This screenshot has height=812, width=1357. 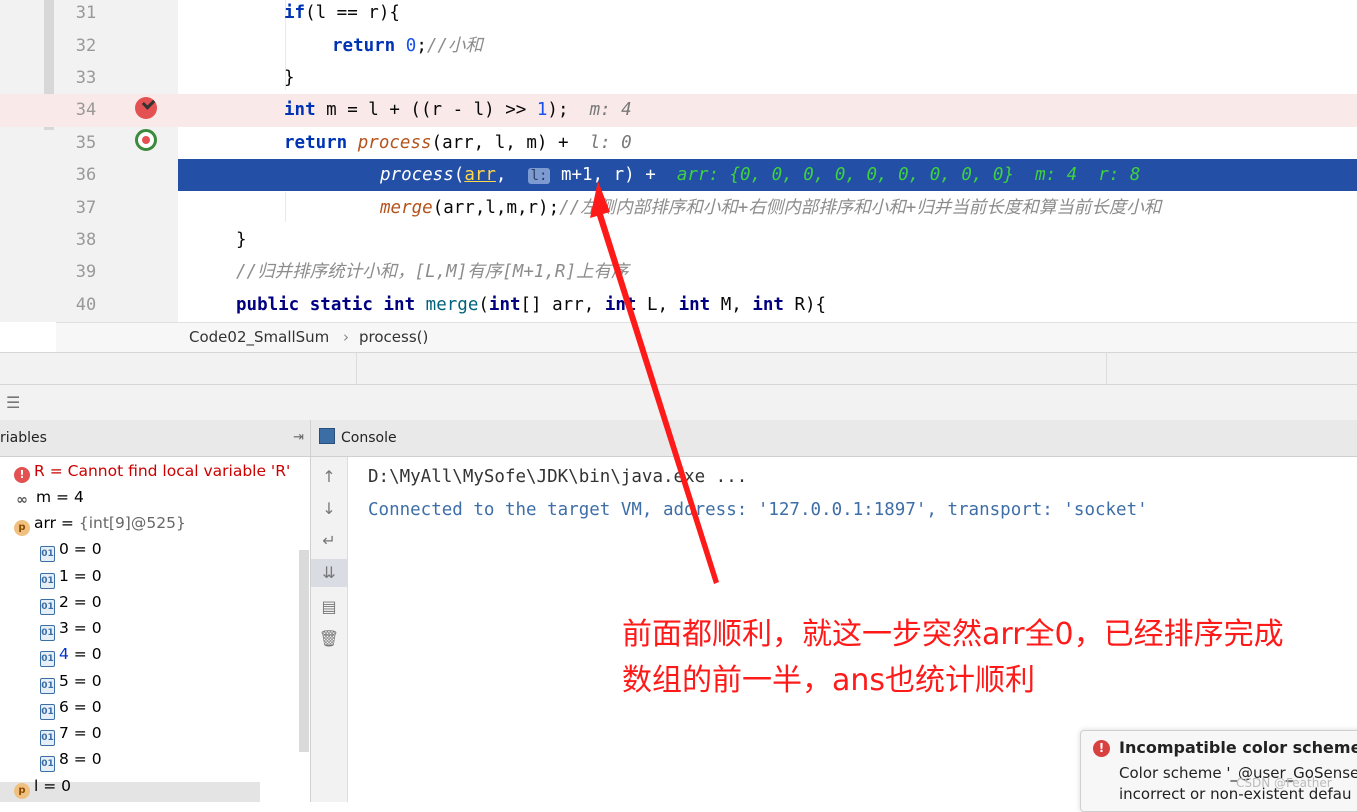 I want to click on variable-row: ! R = Cannot find local variable 'R', so click(x=152, y=471).